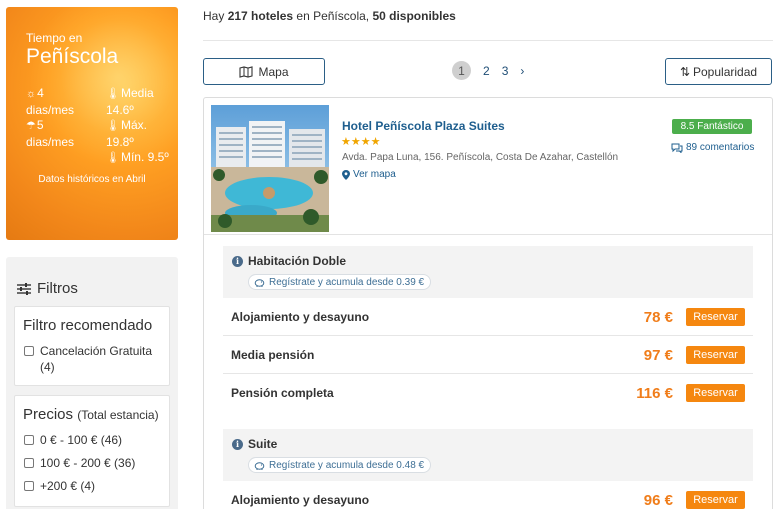 The height and width of the screenshot is (509, 780). I want to click on page-2: 2, so click(486, 71).